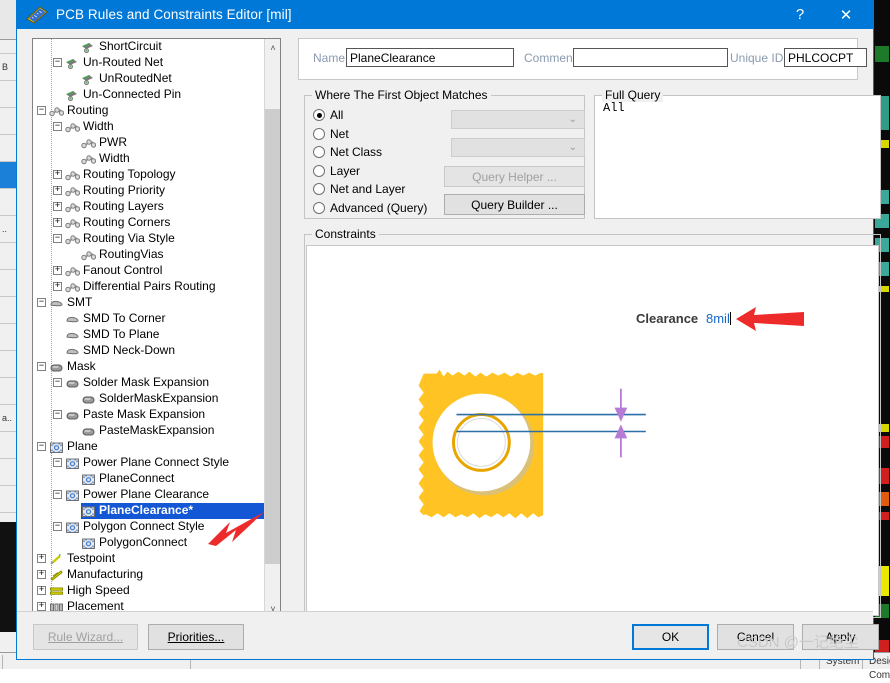 The image size is (890, 683). What do you see at coordinates (840, 637) in the screenshot?
I see `apply-button: Apply` at bounding box center [840, 637].